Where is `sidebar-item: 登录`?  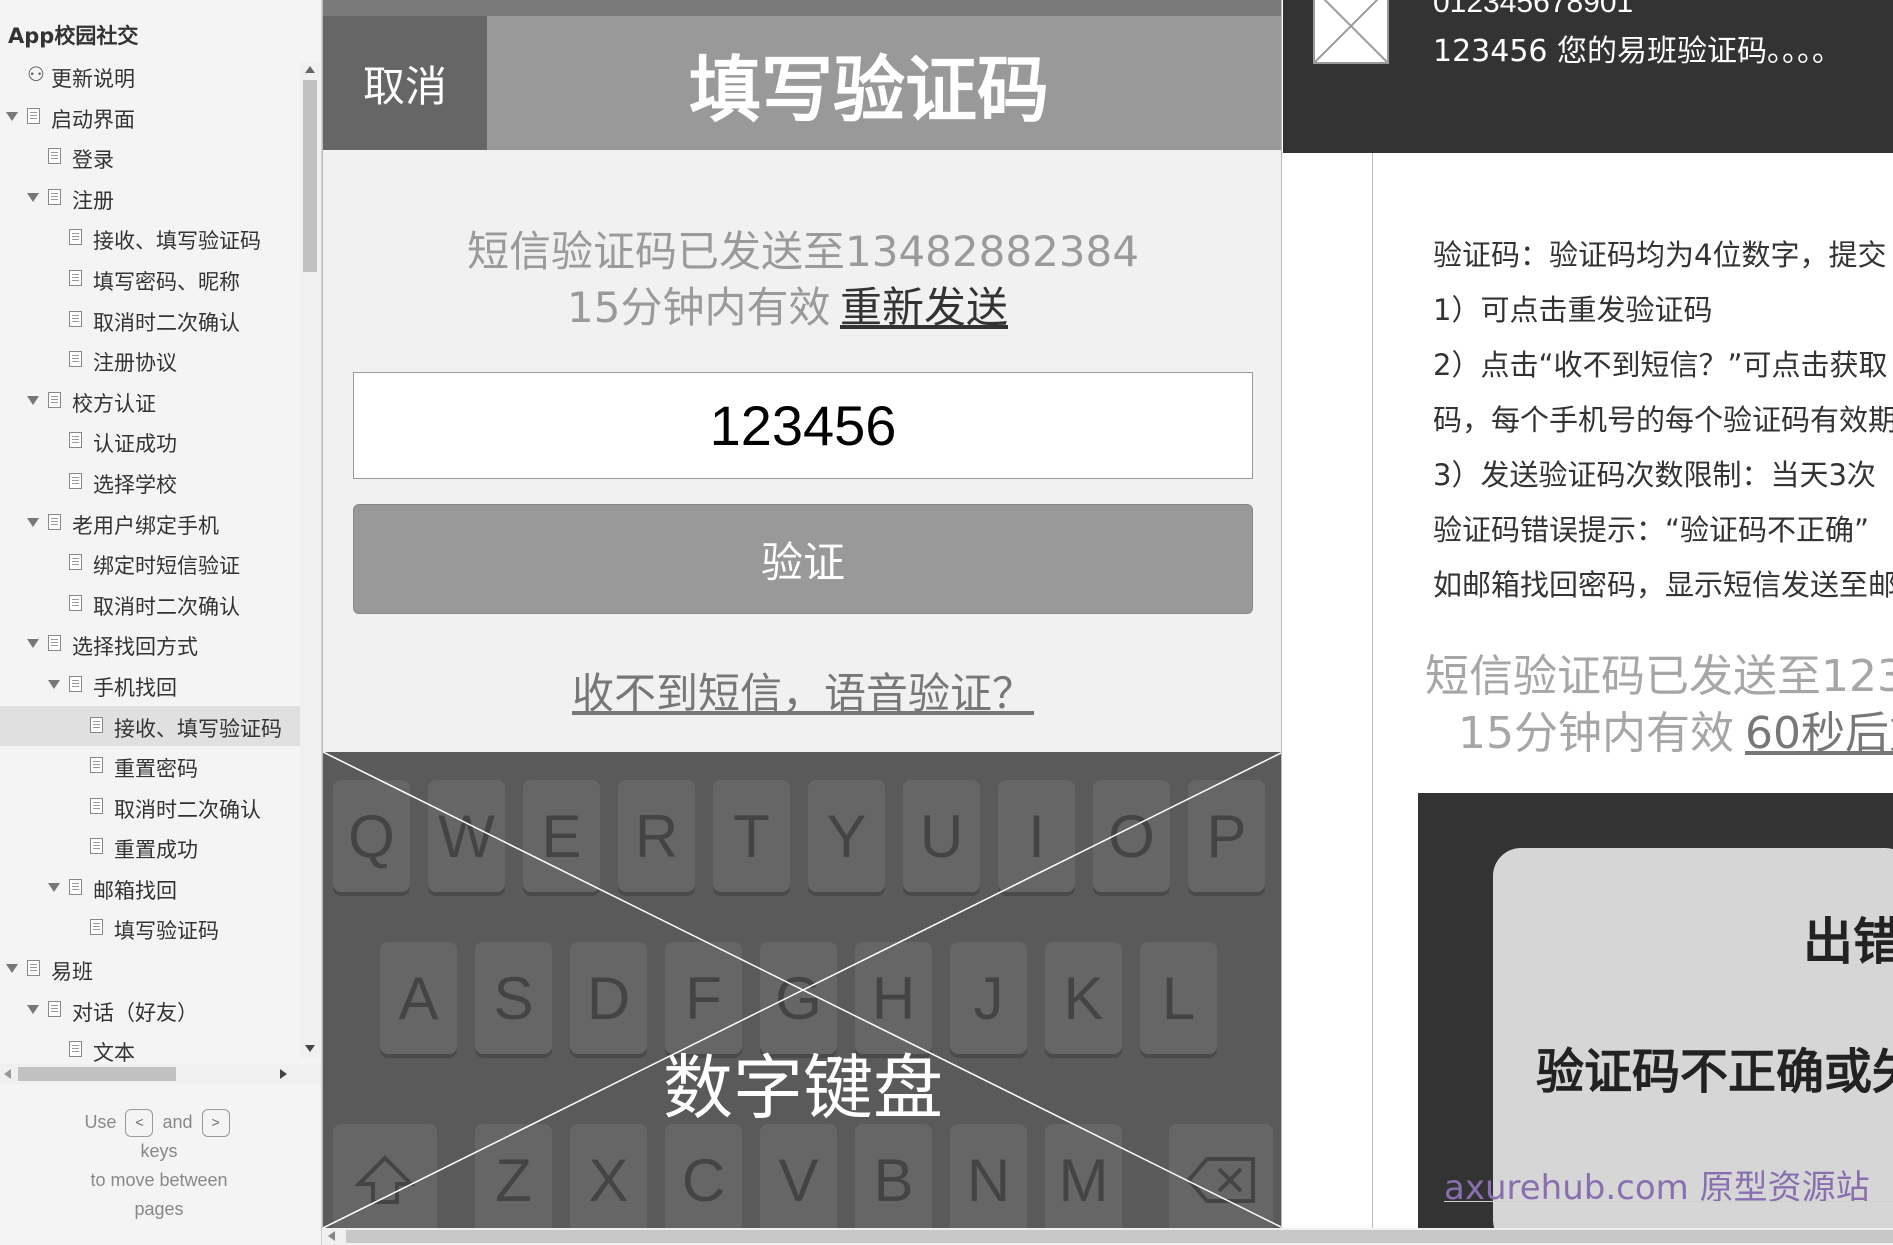
sidebar-item: 登录 is located at coordinates (150, 157).